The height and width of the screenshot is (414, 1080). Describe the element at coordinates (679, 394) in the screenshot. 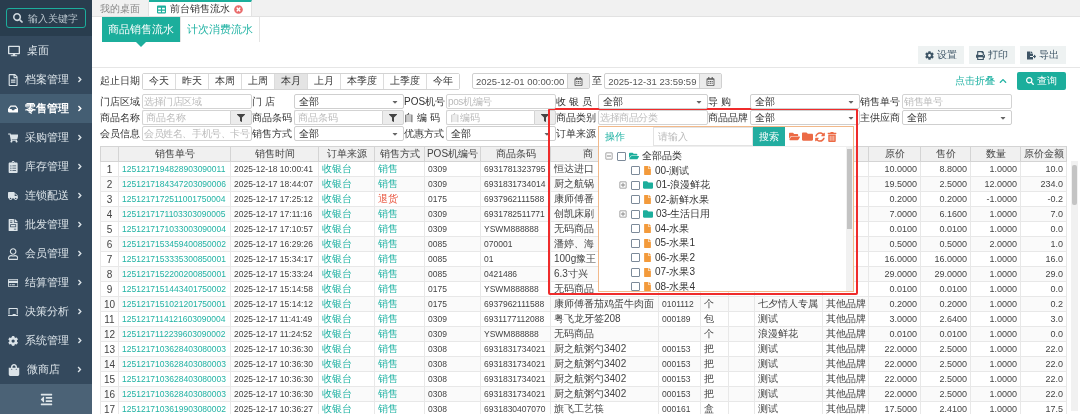

I see `table-cell: 000153` at that location.